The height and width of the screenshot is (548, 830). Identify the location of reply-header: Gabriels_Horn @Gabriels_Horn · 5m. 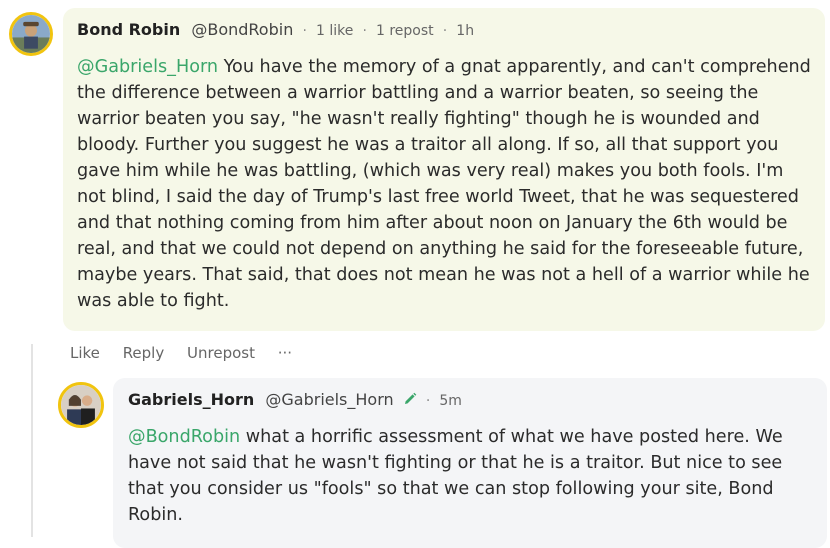
(295, 400).